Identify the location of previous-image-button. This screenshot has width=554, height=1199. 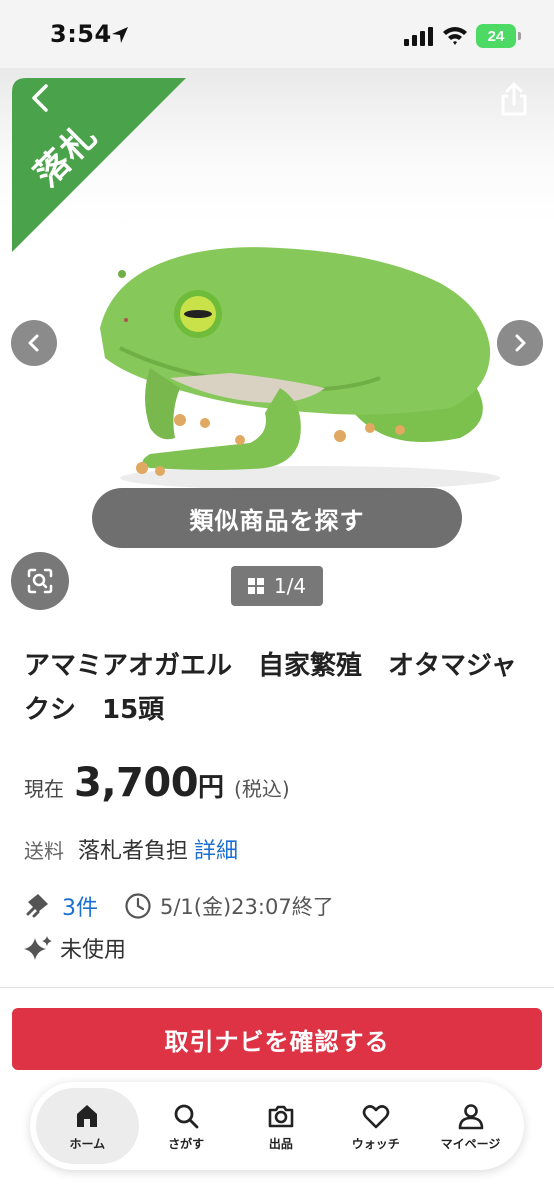
(34, 343).